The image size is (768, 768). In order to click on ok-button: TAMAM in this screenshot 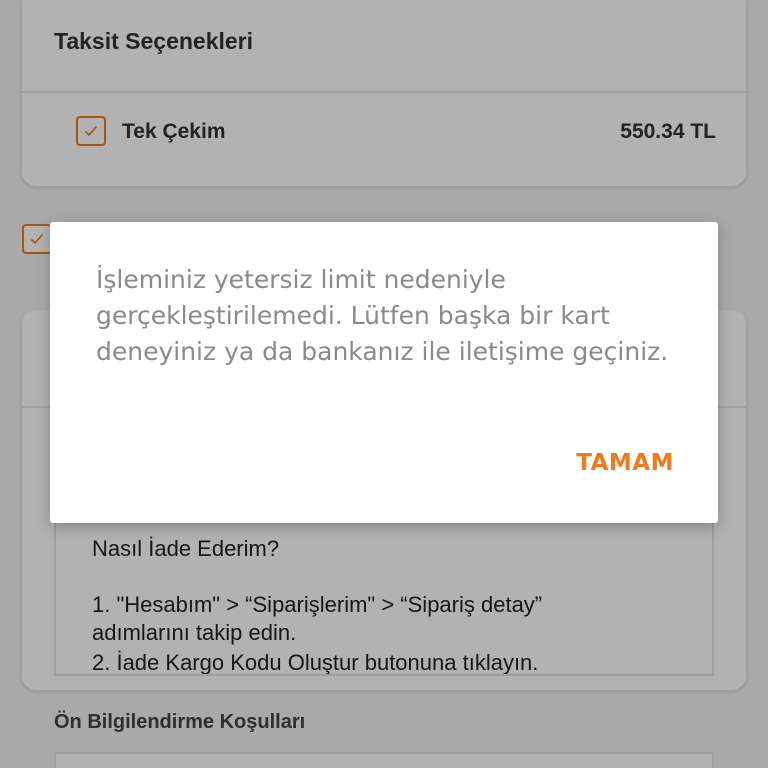, I will do `click(625, 463)`.